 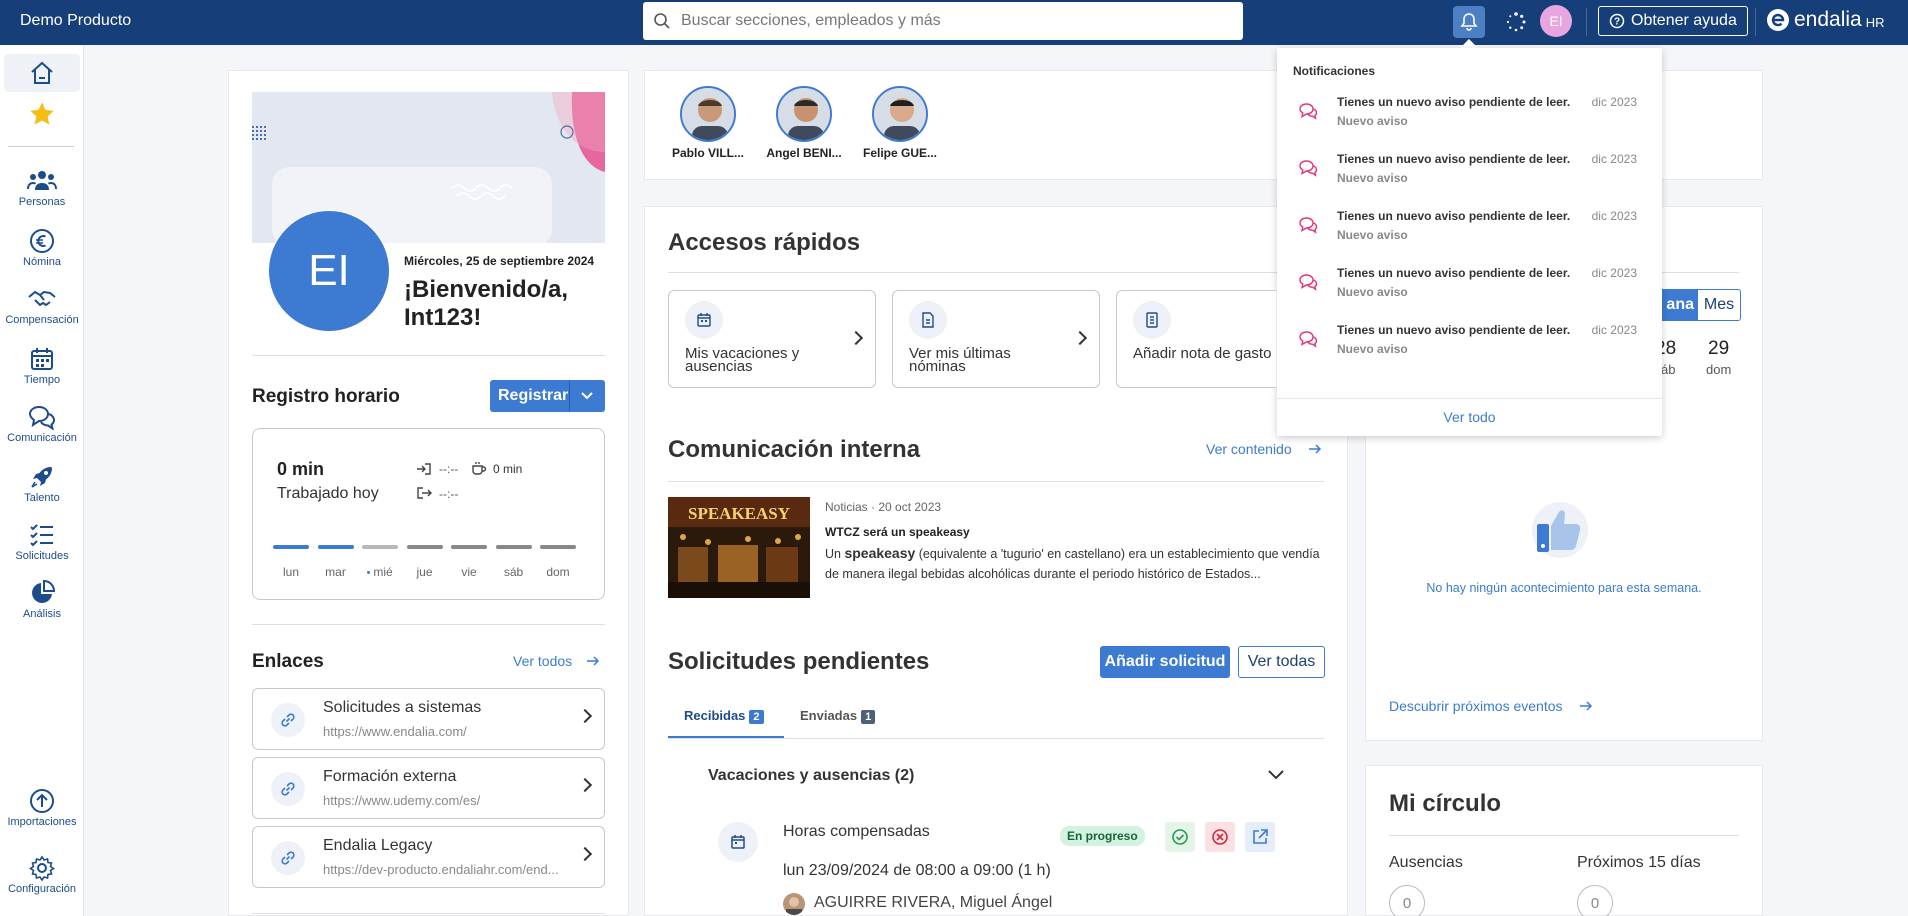 What do you see at coordinates (42, 868) in the screenshot?
I see `gear-icon` at bounding box center [42, 868].